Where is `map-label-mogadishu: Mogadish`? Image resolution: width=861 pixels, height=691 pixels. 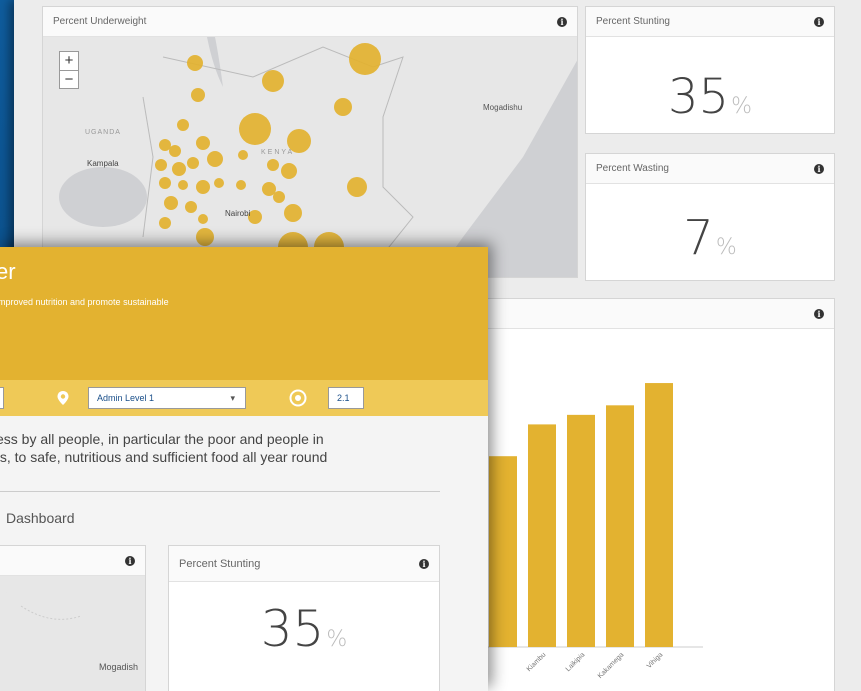
map-label-mogadishu: Mogadish is located at coordinates (119, 667).